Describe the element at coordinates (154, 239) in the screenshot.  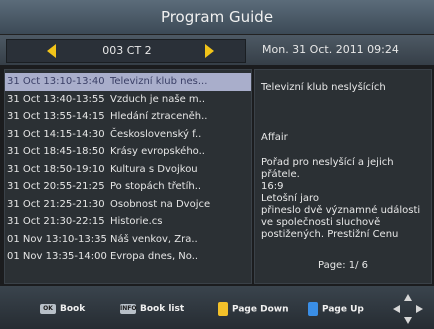
I see `program-name: Náš venkov, Zra..` at that location.